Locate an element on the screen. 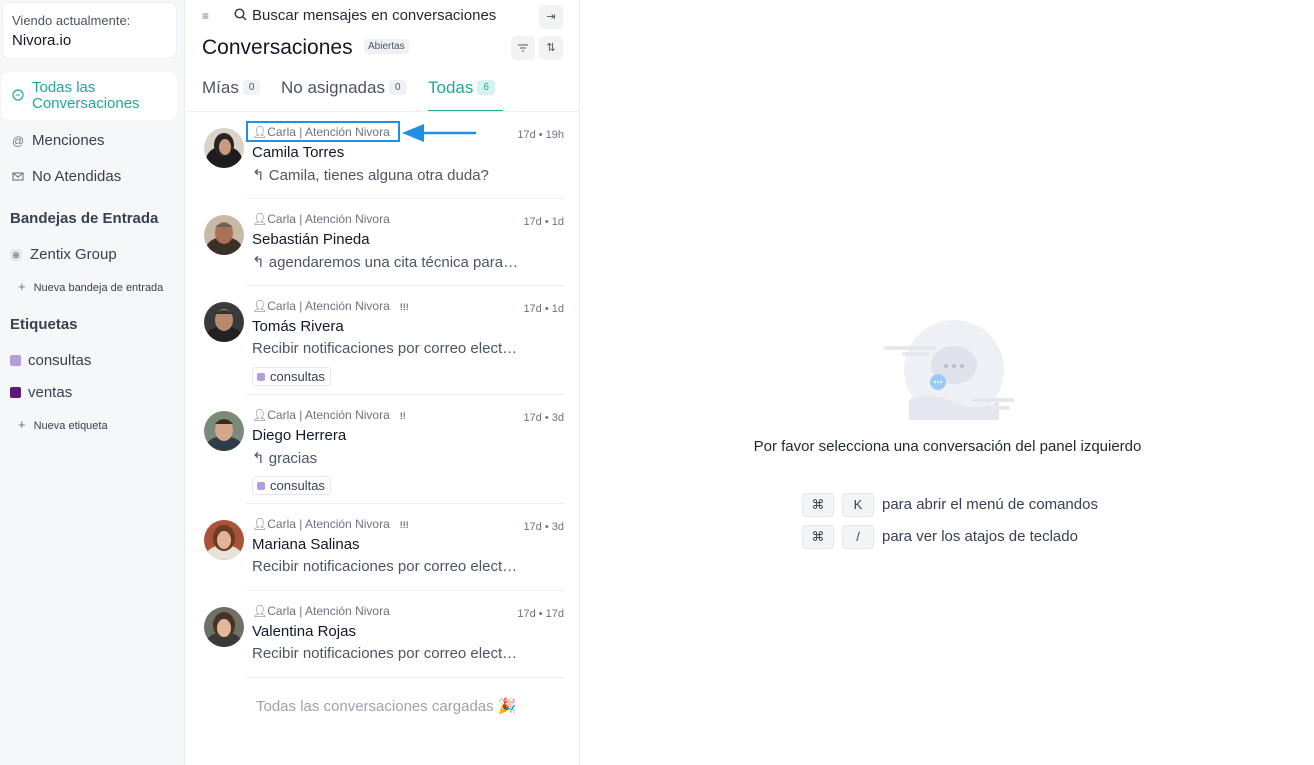 Image resolution: width=1314 pixels, height=765 pixels. new-label-button: + Nueva etiqueta is located at coordinates (63, 424).